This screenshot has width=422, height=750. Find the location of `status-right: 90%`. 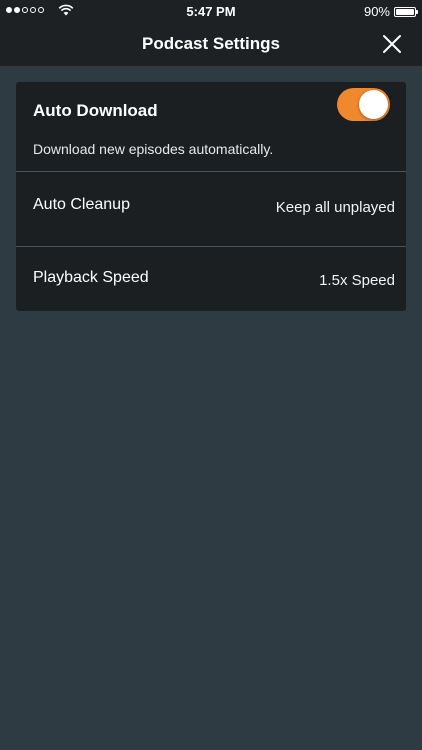

status-right: 90% is located at coordinates (390, 11).